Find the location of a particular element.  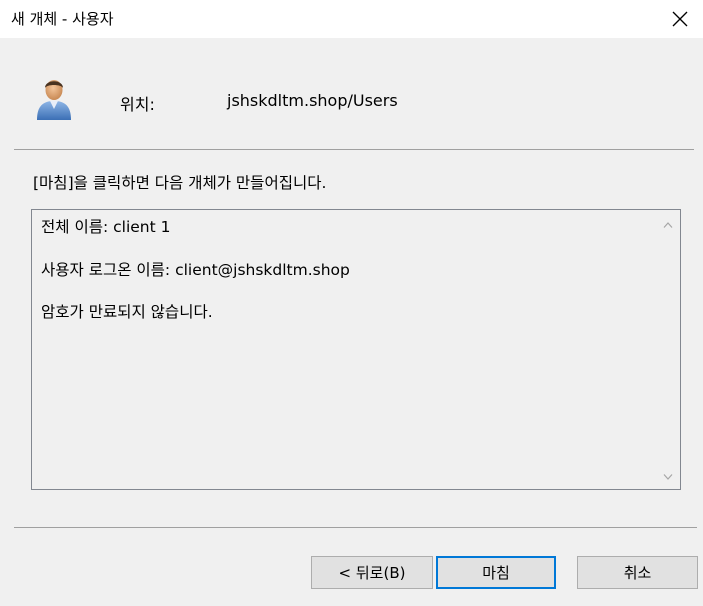

summary-scrollbar is located at coordinates (668, 349).